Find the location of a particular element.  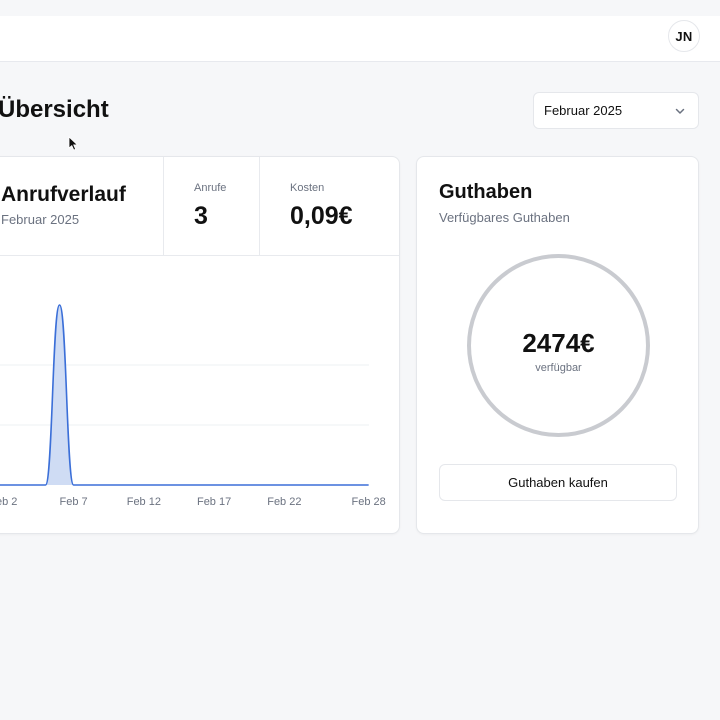

call-history-title: Anrufverlauf is located at coordinates (63, 194).